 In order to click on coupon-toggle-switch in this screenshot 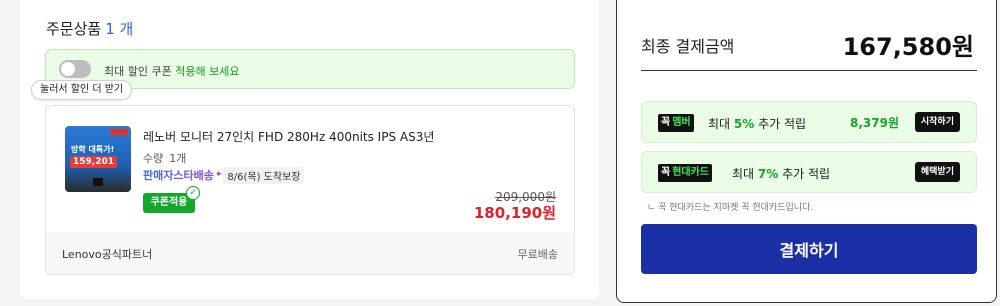, I will do `click(75, 69)`.